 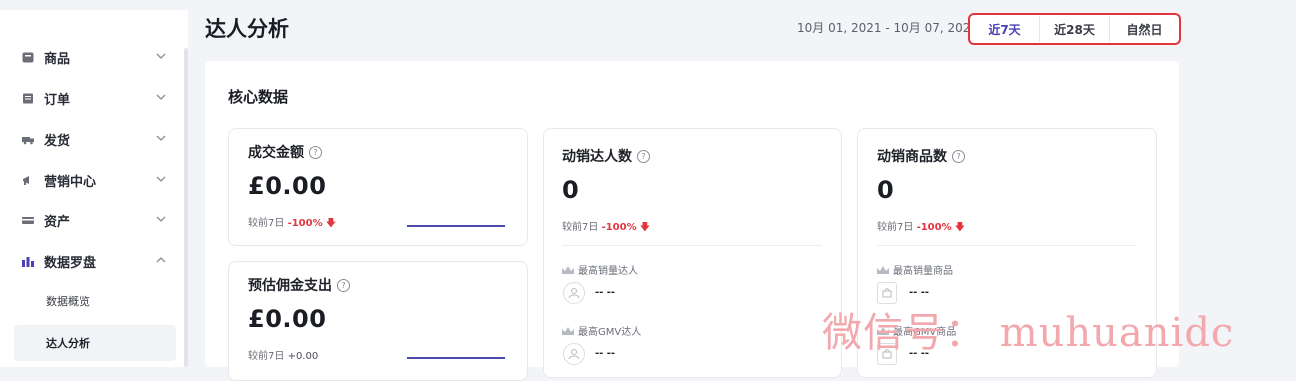 I want to click on sidebar-subitem-label: 达人分析, so click(x=68, y=343).